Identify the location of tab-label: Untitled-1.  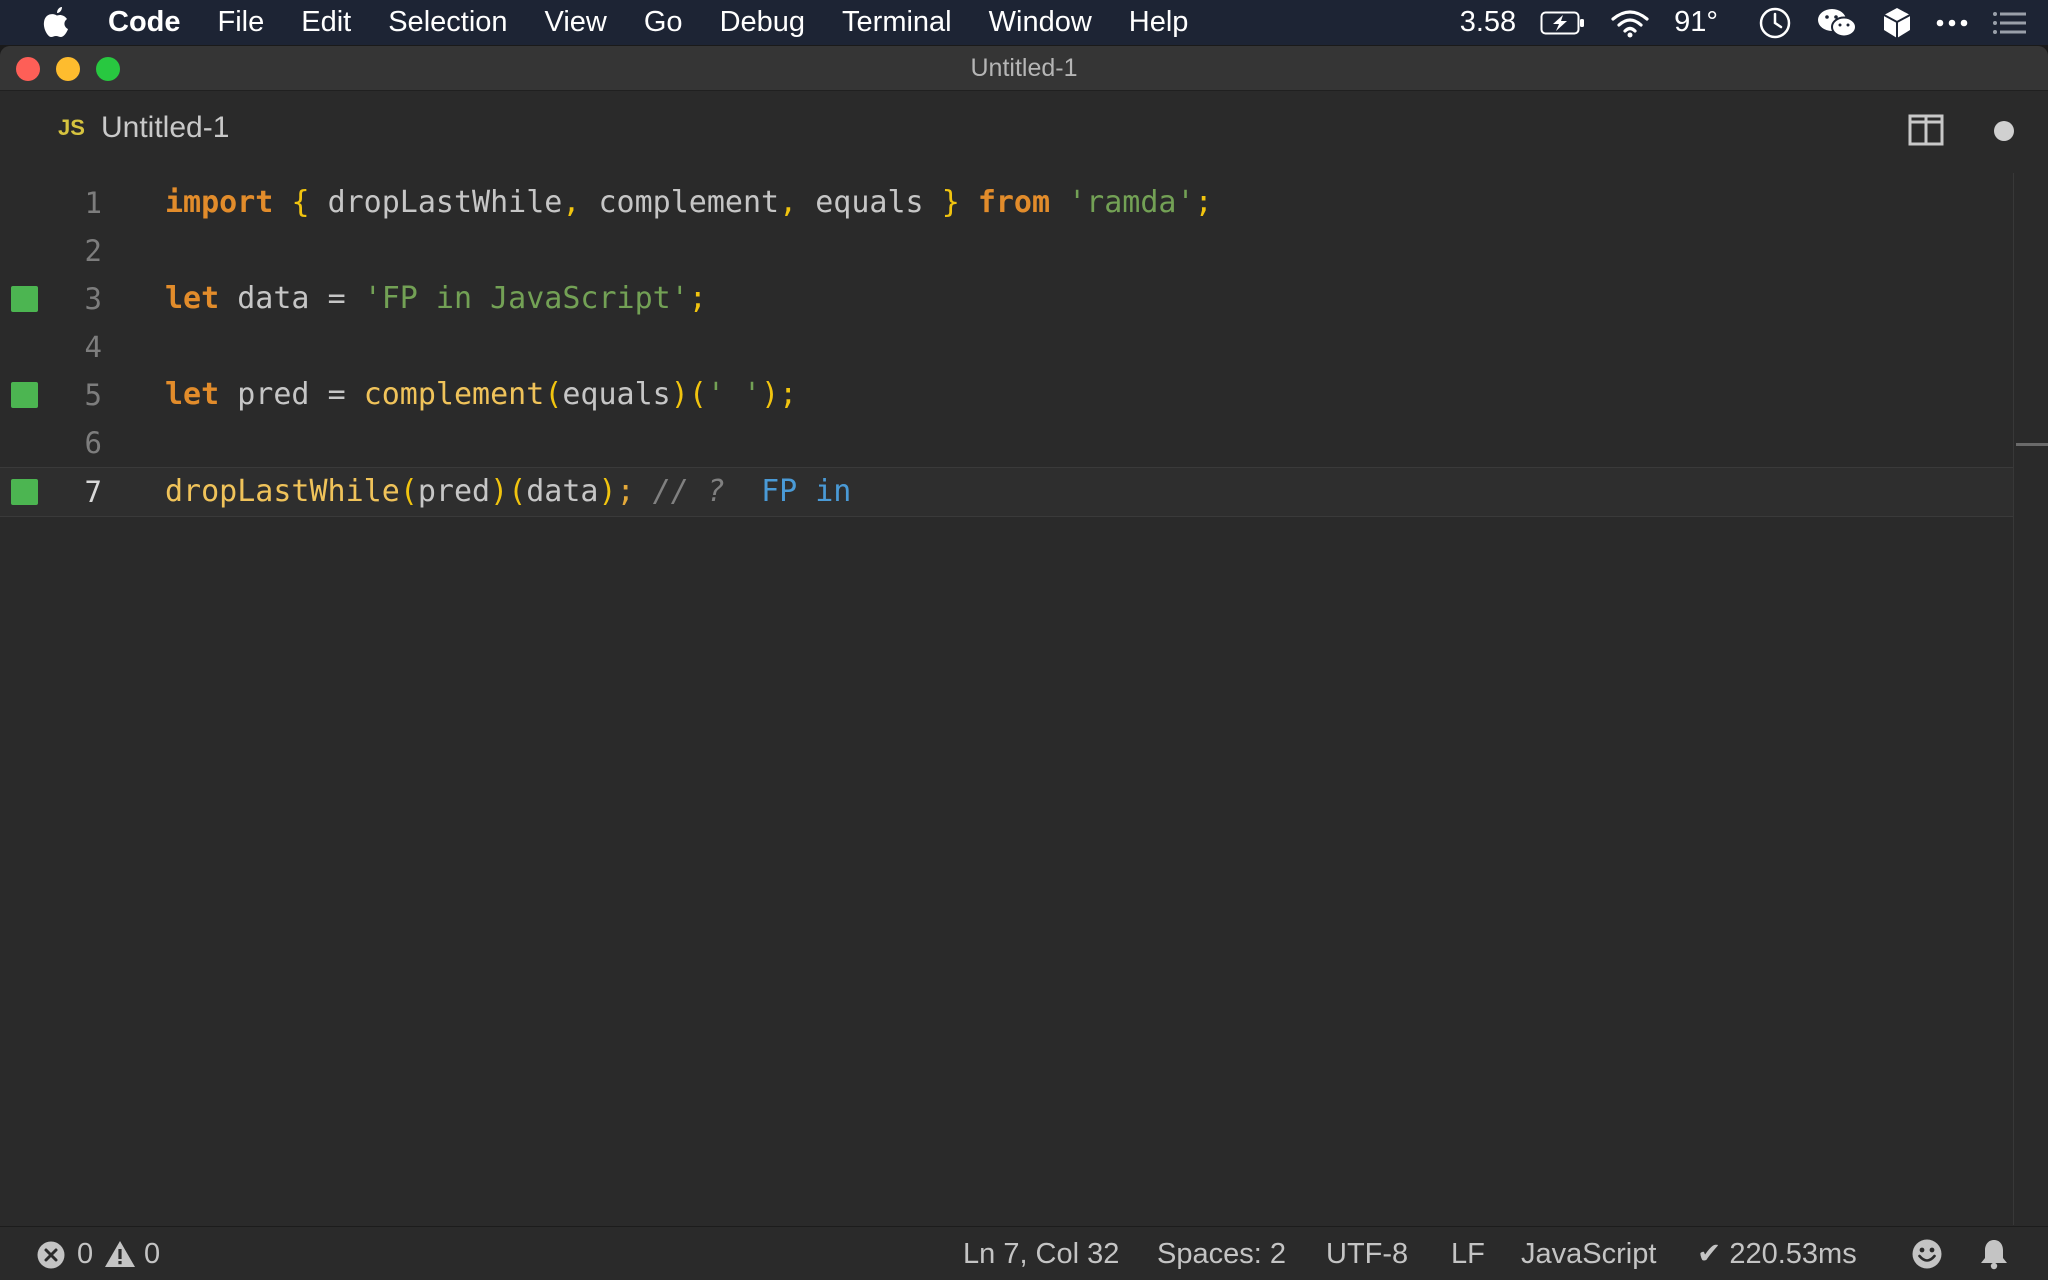
(165, 127).